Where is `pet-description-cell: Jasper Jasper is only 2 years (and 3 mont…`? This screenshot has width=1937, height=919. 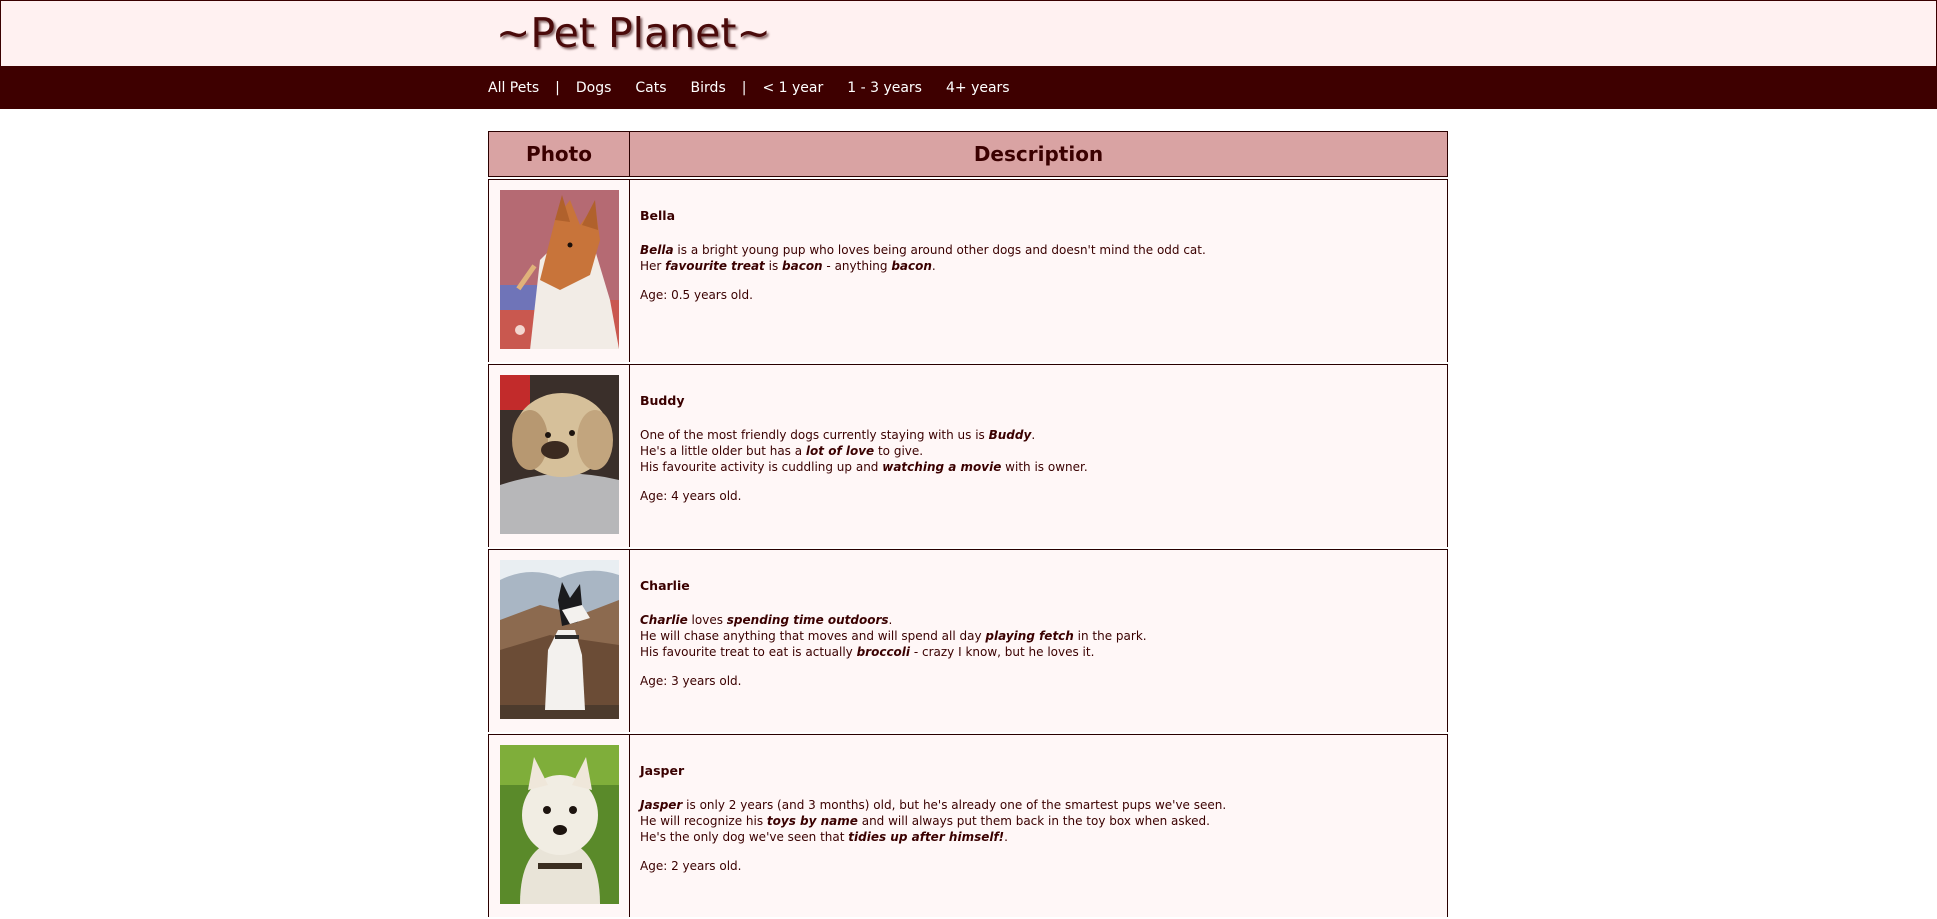
pet-description-cell: Jasper Jasper is only 2 years (and 3 mont… is located at coordinates (1038, 825).